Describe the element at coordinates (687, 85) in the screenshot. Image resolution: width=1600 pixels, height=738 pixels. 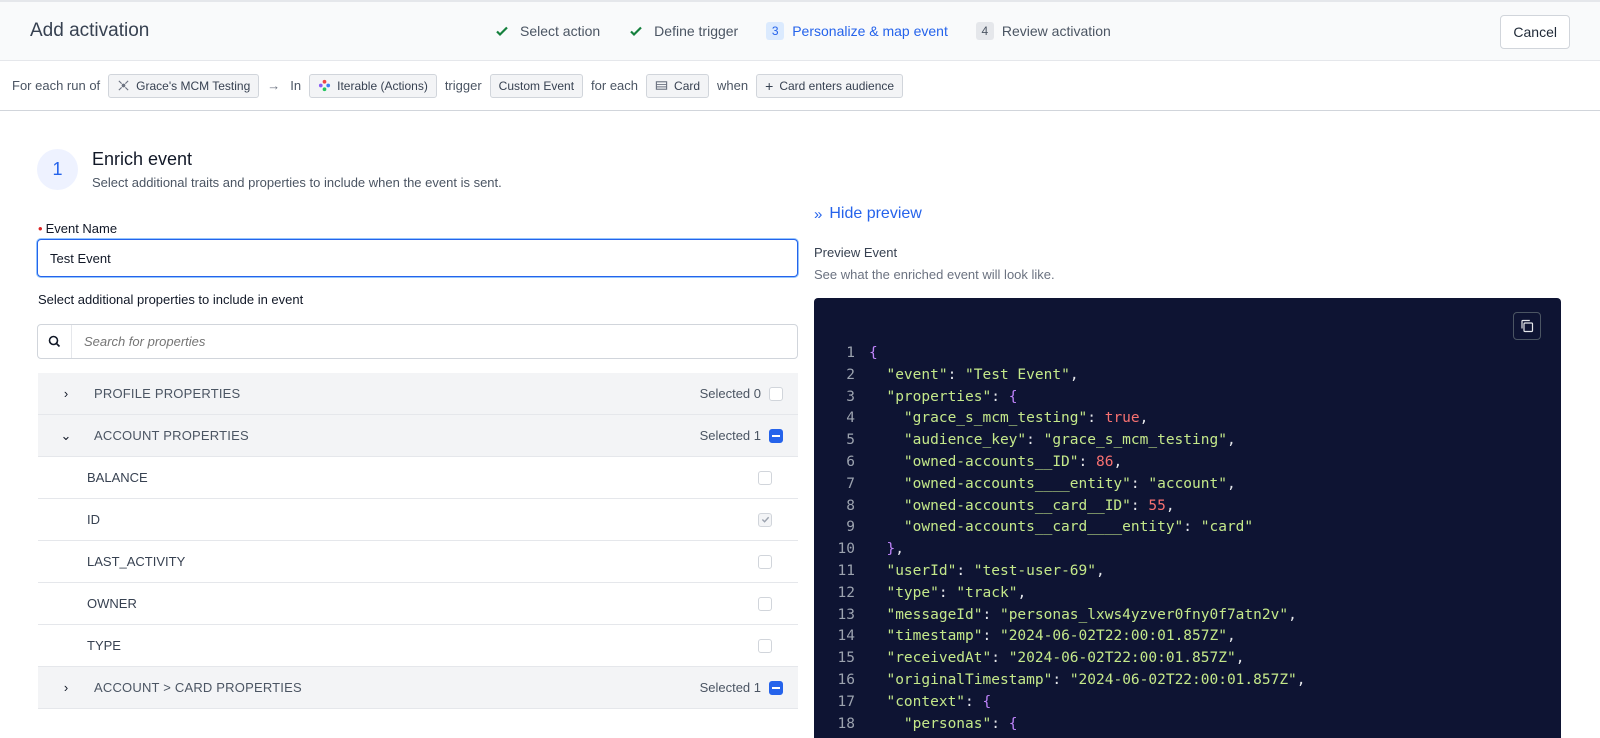
I see `entity-chip-label: Card` at that location.